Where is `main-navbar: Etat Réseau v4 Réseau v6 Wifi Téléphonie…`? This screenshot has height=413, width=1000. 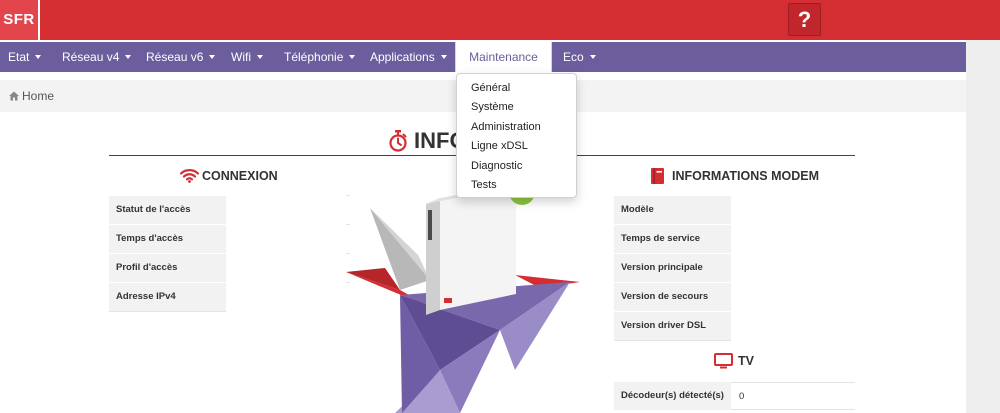
main-navbar: Etat Réseau v4 Réseau v6 Wifi Téléphonie… is located at coordinates (483, 57).